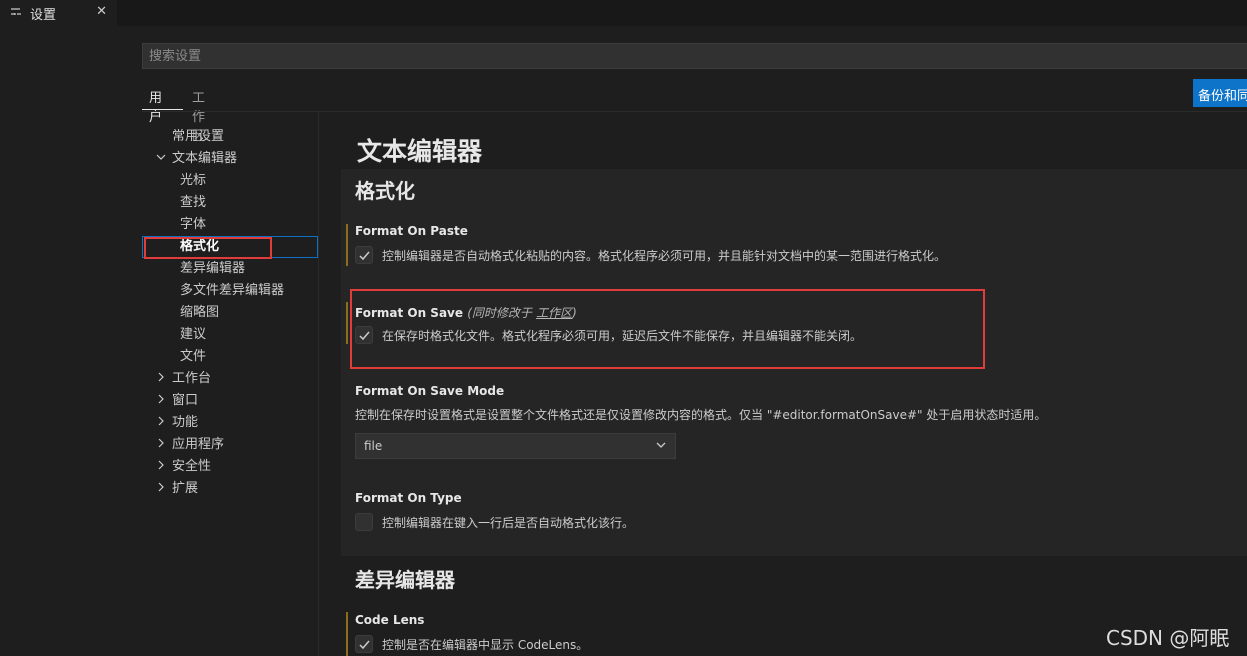 This screenshot has height=656, width=1247. I want to click on toc-label: 应用程序, so click(198, 444).